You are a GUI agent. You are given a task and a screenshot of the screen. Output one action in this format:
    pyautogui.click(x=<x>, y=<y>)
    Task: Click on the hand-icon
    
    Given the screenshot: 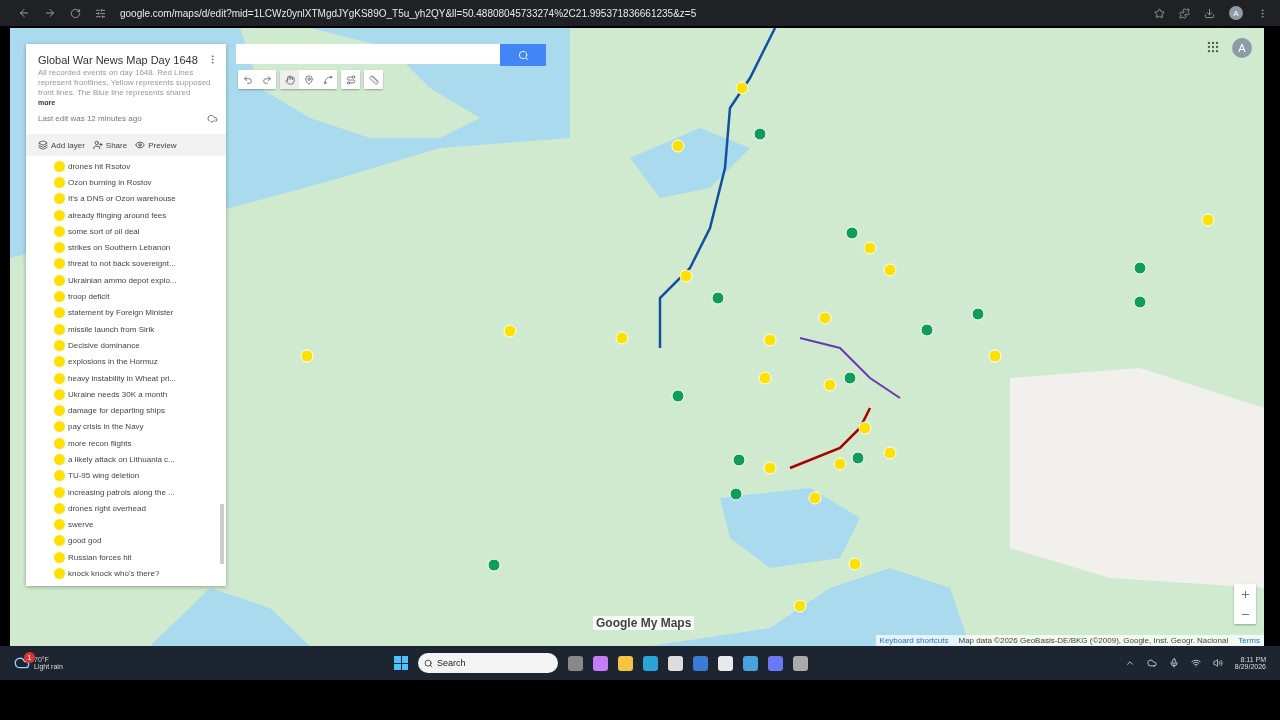 What is the action you would take?
    pyautogui.click(x=289, y=79)
    